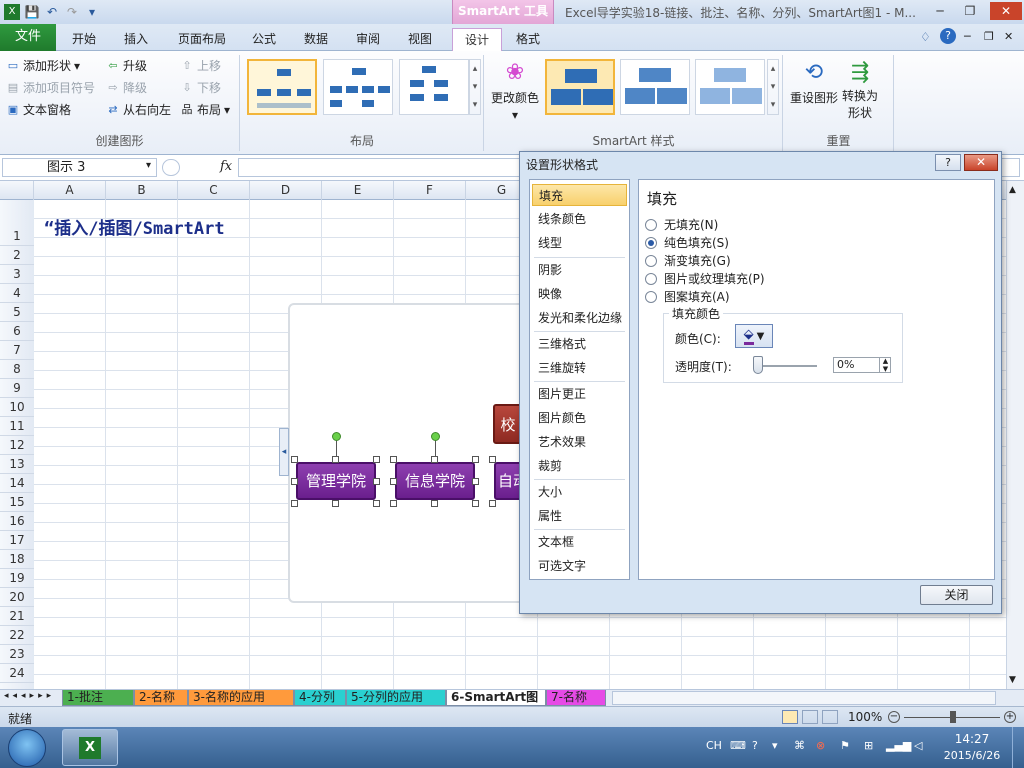 This screenshot has width=1024, height=768. Describe the element at coordinates (714, 745) in the screenshot. I see `language-indicator: CH` at that location.